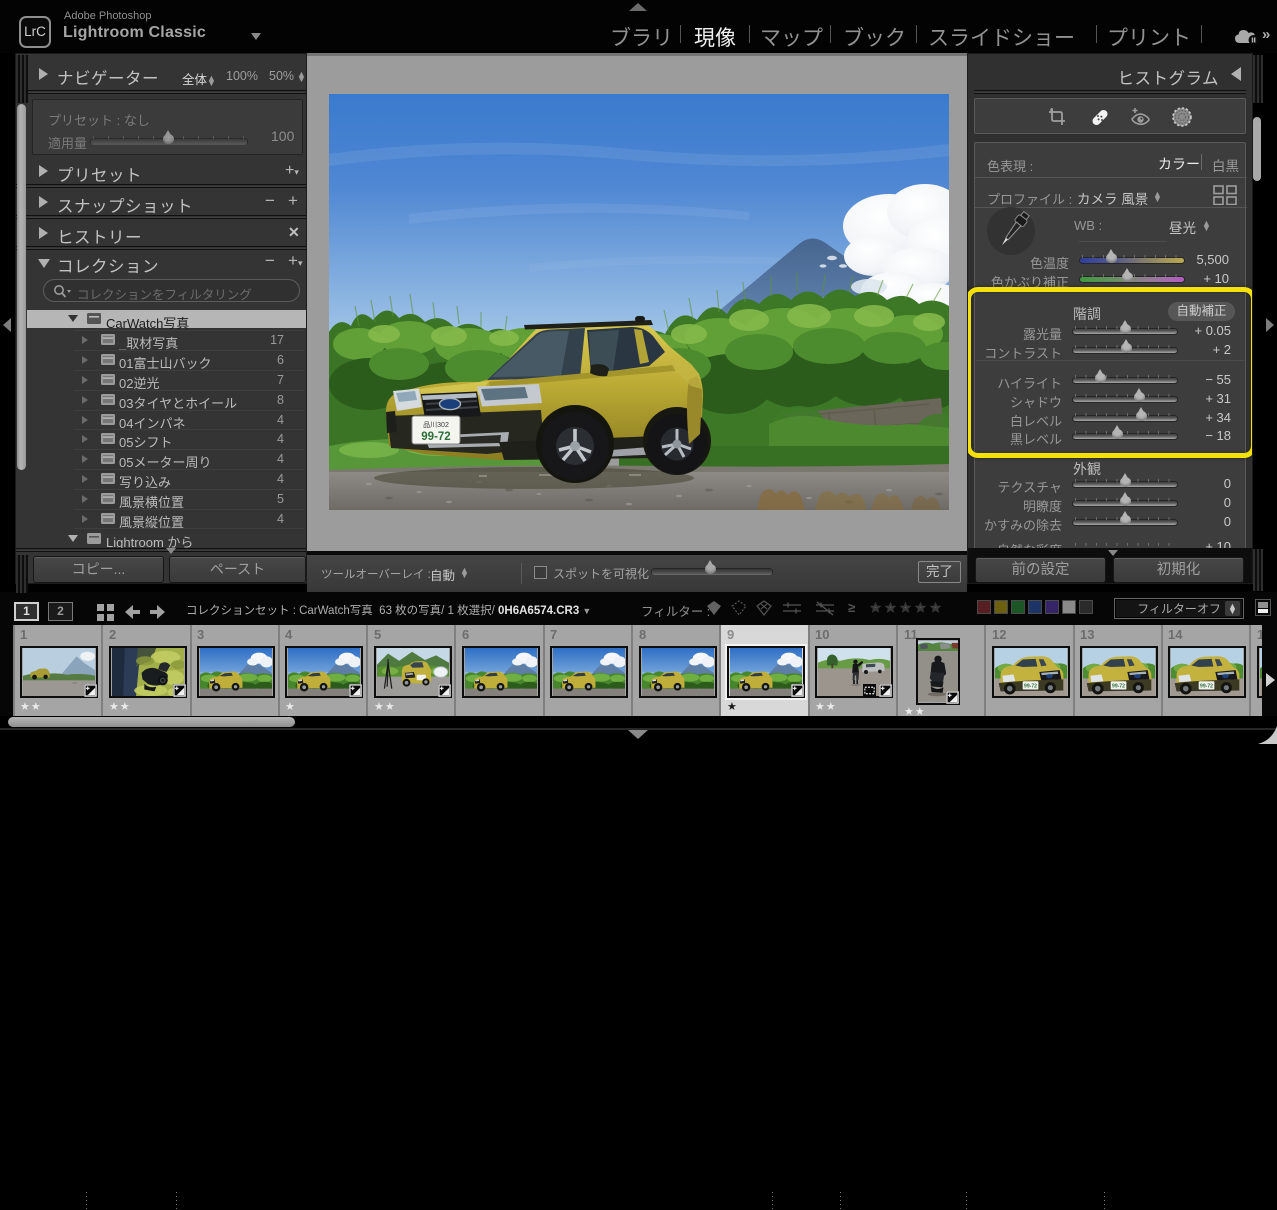 The width and height of the screenshot is (1277, 1210). I want to click on svg-text: 品川302, so click(436, 425).